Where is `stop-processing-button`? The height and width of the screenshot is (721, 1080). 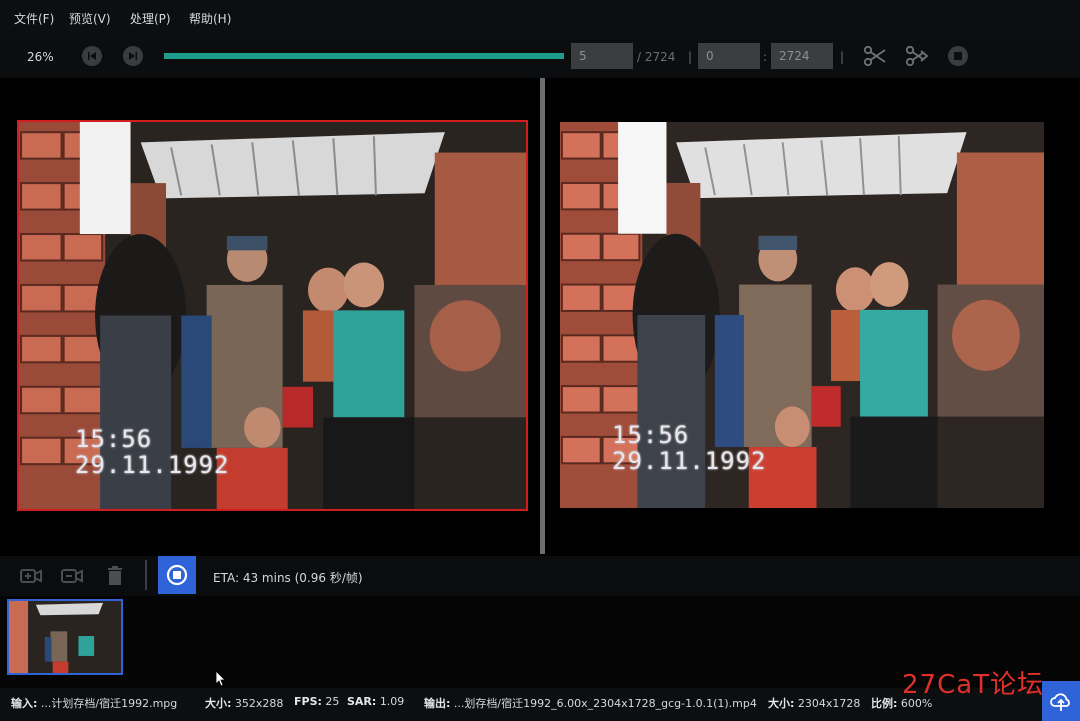 stop-processing-button is located at coordinates (177, 575).